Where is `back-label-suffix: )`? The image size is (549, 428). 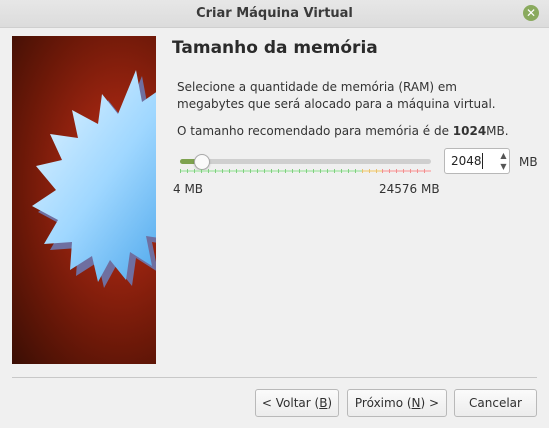 back-label-suffix: ) is located at coordinates (330, 403).